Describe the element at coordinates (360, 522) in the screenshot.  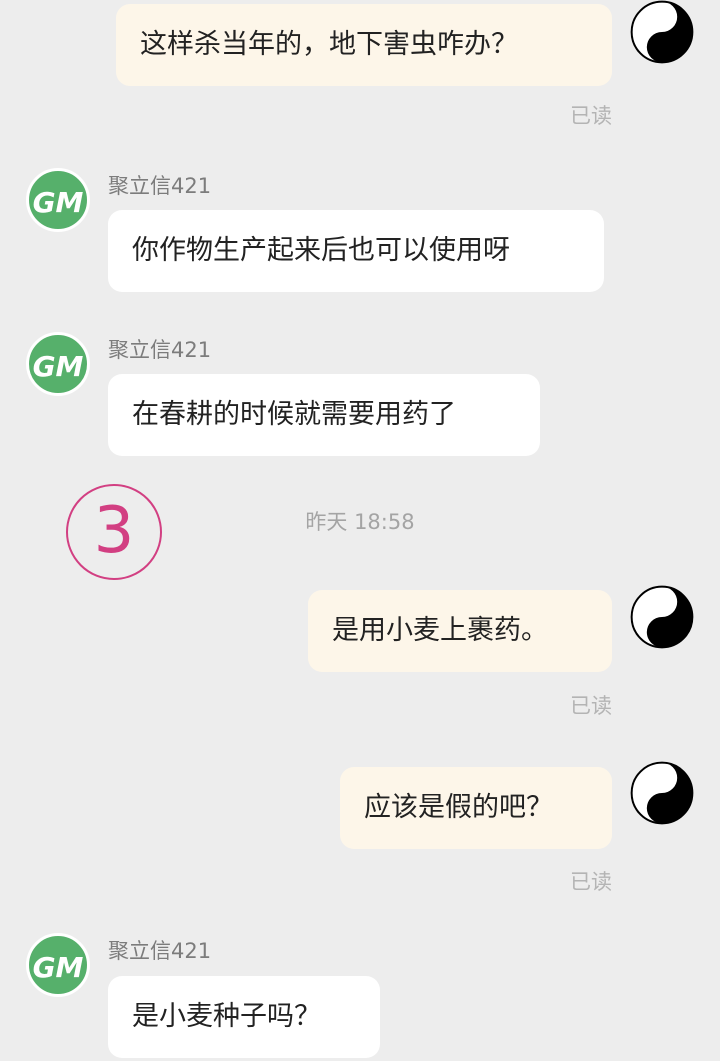
I see `timestamp: 昨天 18:58` at that location.